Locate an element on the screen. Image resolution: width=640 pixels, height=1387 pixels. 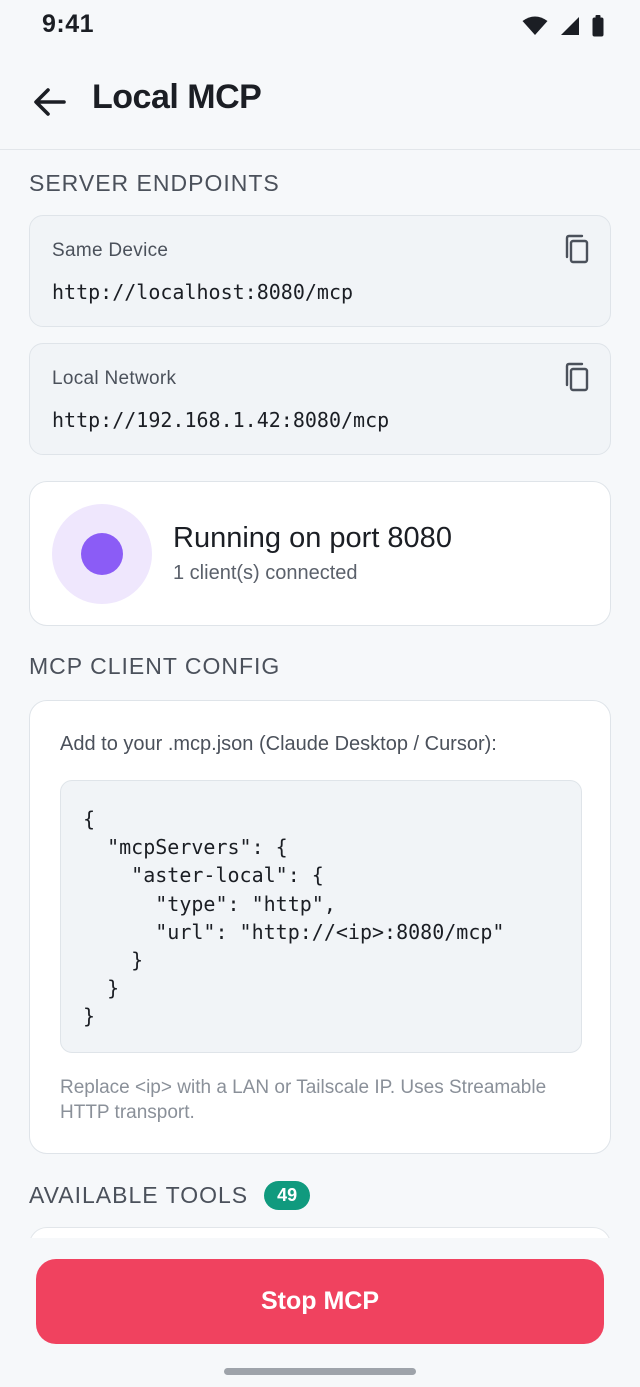
status-icons is located at coordinates (563, 26).